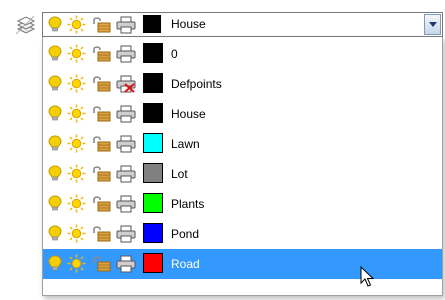 The height and width of the screenshot is (300, 445). I want to click on layer-name: Defpoints, so click(196, 84).